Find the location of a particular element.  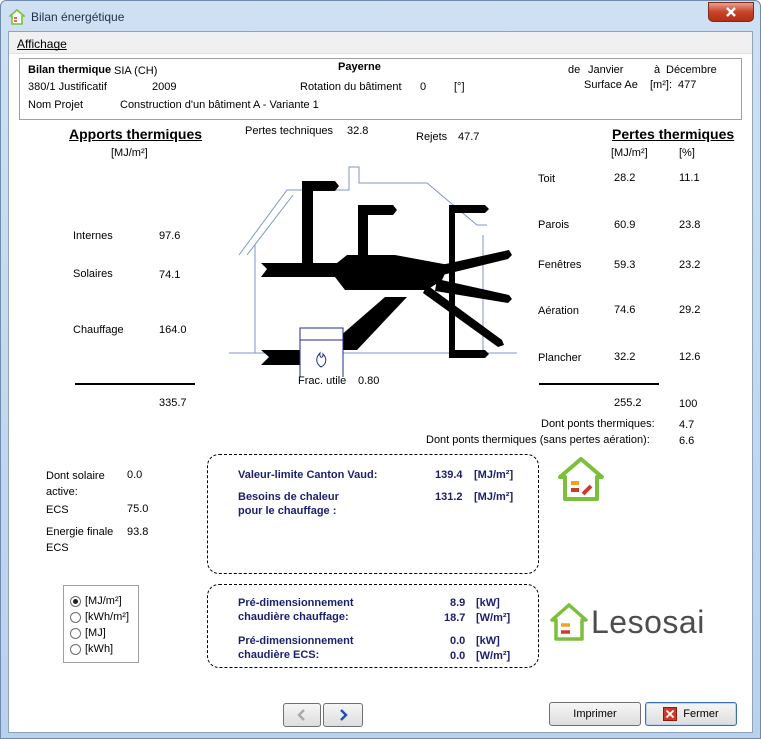

pre-ecs-wm2: 0.0 is located at coordinates (458, 656).